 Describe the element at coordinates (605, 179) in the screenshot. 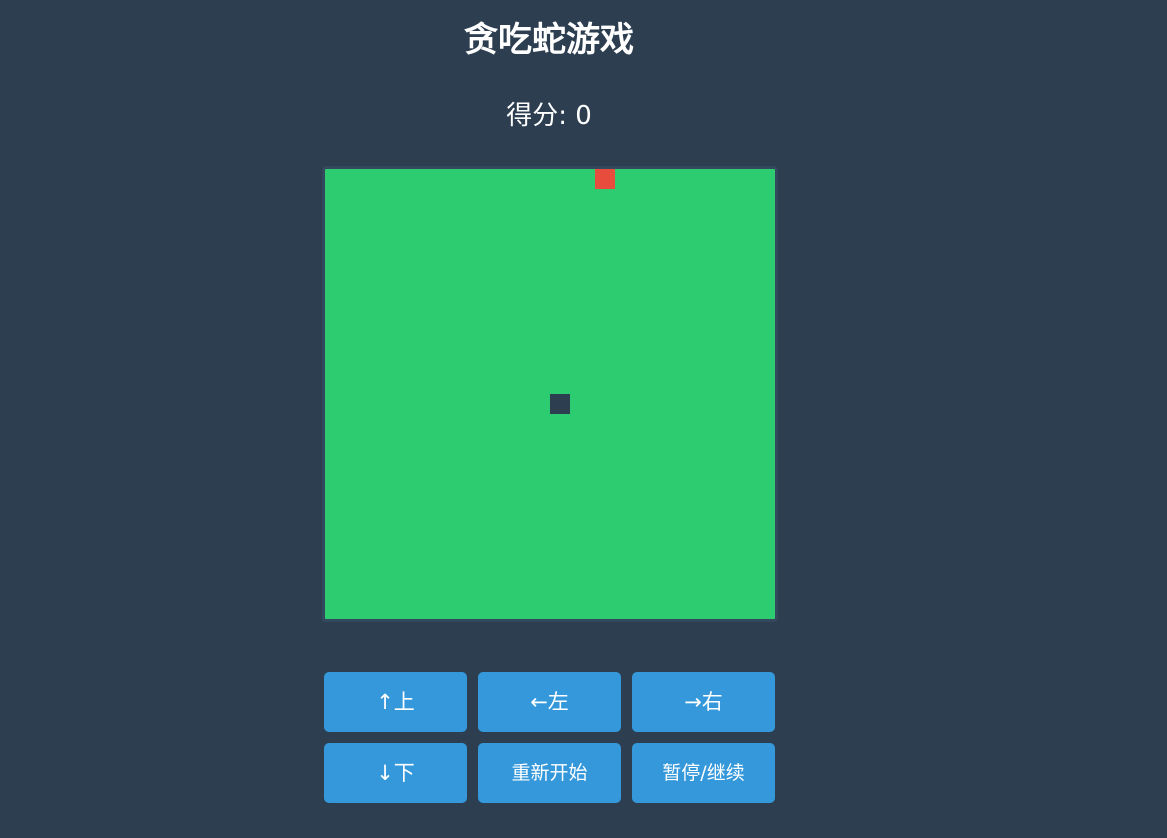

I see `food` at that location.